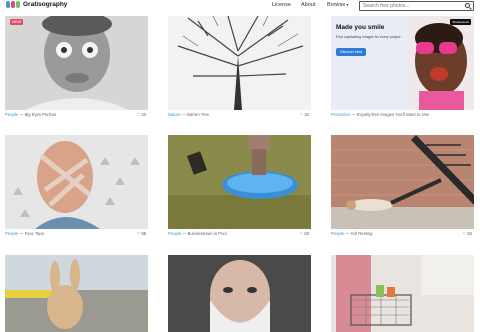 This screenshot has width=480, height=332. I want to click on like-count: ♡62, so click(467, 233).